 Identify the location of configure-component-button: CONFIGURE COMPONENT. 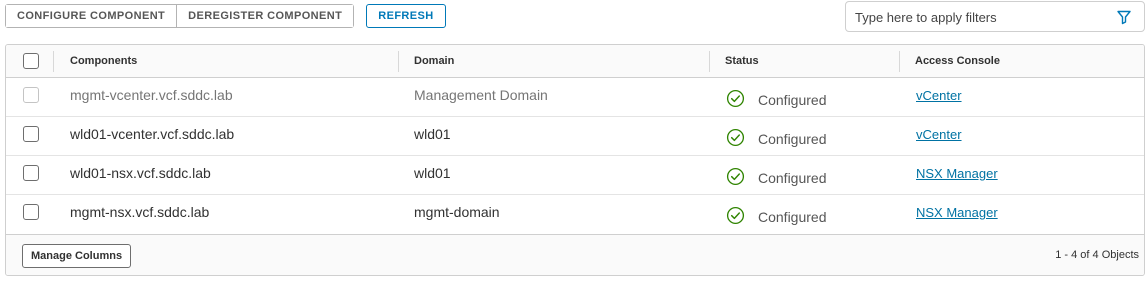
(91, 16).